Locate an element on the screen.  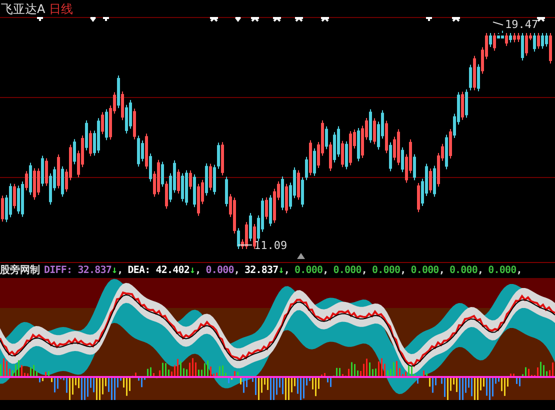
indicator-name: 股旁网制 is located at coordinates (20, 270).